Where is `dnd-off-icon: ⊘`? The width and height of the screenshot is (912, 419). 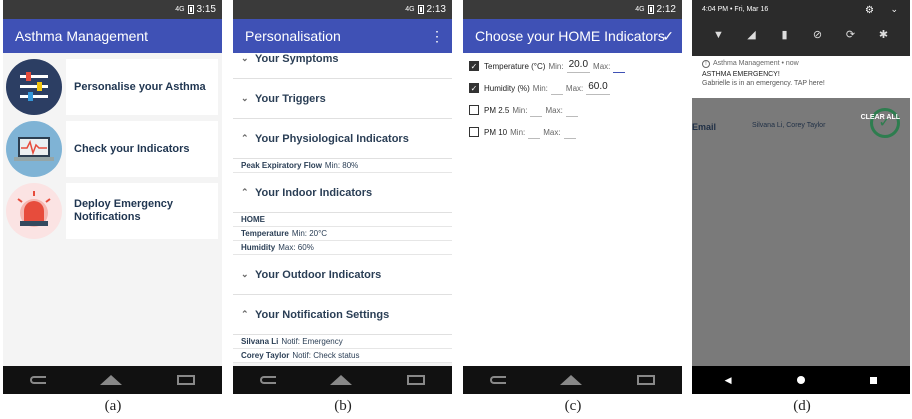 dnd-off-icon: ⊘ is located at coordinates (818, 35).